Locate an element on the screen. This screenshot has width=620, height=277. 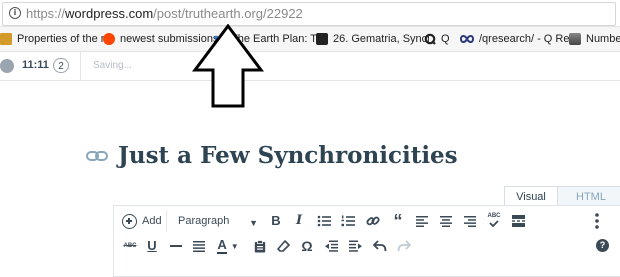
paste-as-text-button is located at coordinates (260, 246).